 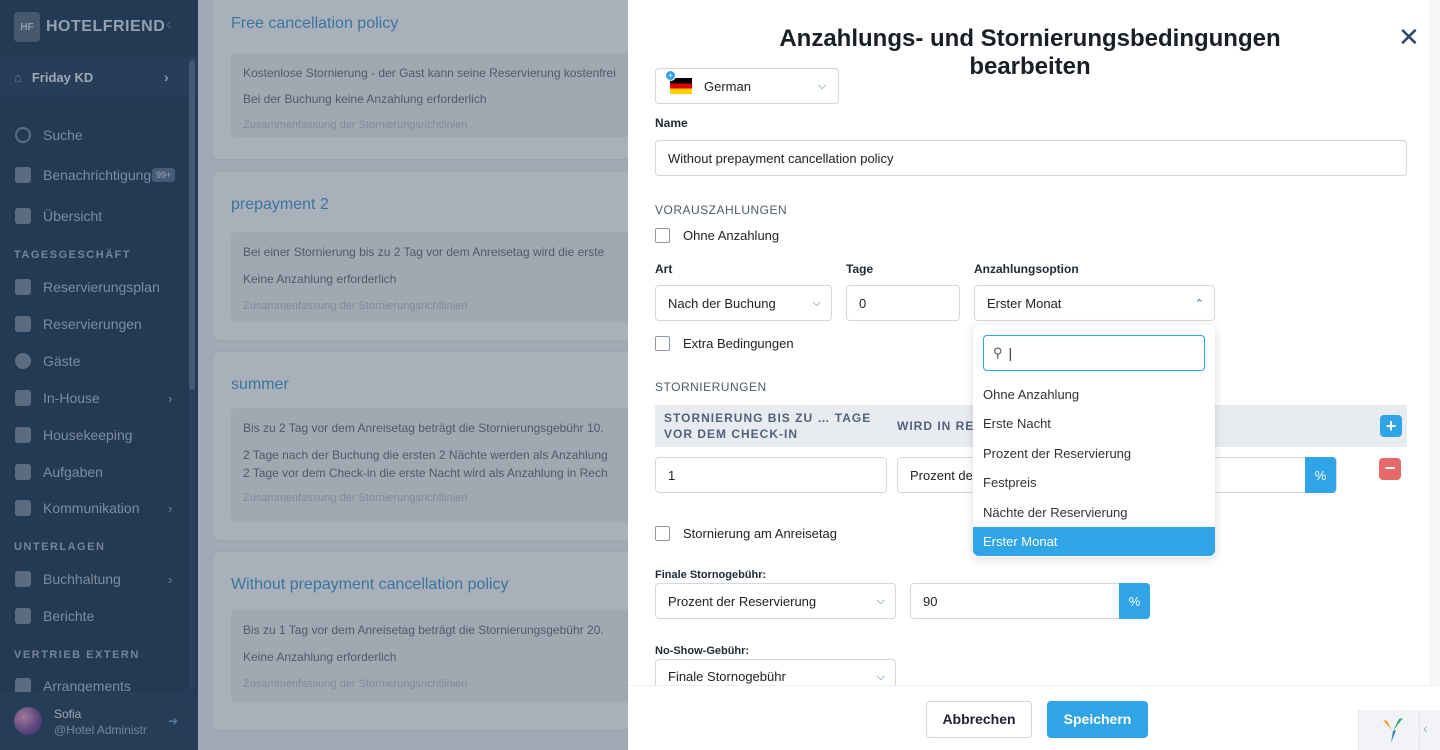 I want to click on section-cancellations: STORNIERUNGEN, so click(x=711, y=387).